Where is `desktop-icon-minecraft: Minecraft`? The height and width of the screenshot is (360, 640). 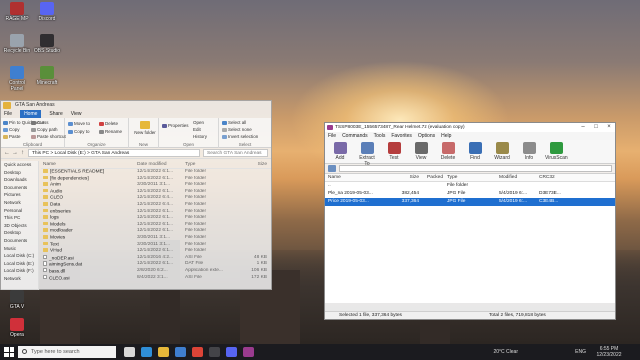
desktop-icon-minecraft: Minecraft is located at coordinates (47, 76).